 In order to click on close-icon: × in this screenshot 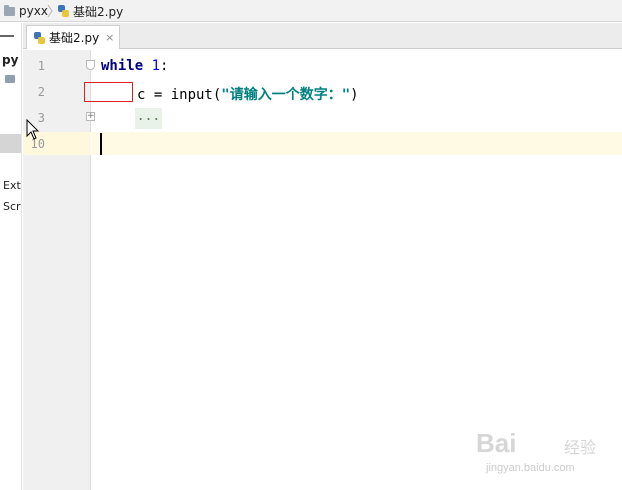, I will do `click(109, 37)`.